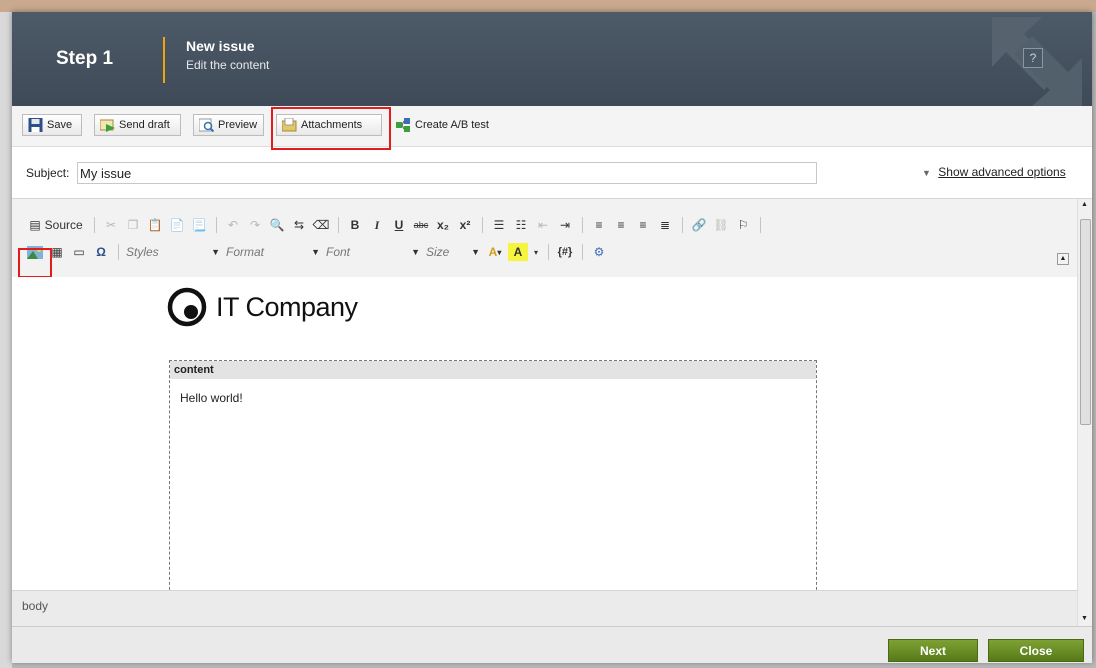 This screenshot has height=668, width=1096. What do you see at coordinates (1084, 204) in the screenshot?
I see `scroll-up-icon: ▲` at bounding box center [1084, 204].